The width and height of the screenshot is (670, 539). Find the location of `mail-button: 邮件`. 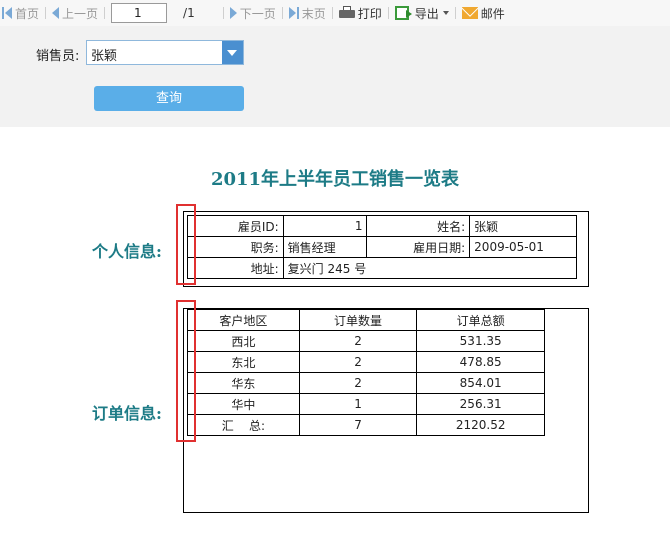

mail-button: 邮件 is located at coordinates (483, 13).